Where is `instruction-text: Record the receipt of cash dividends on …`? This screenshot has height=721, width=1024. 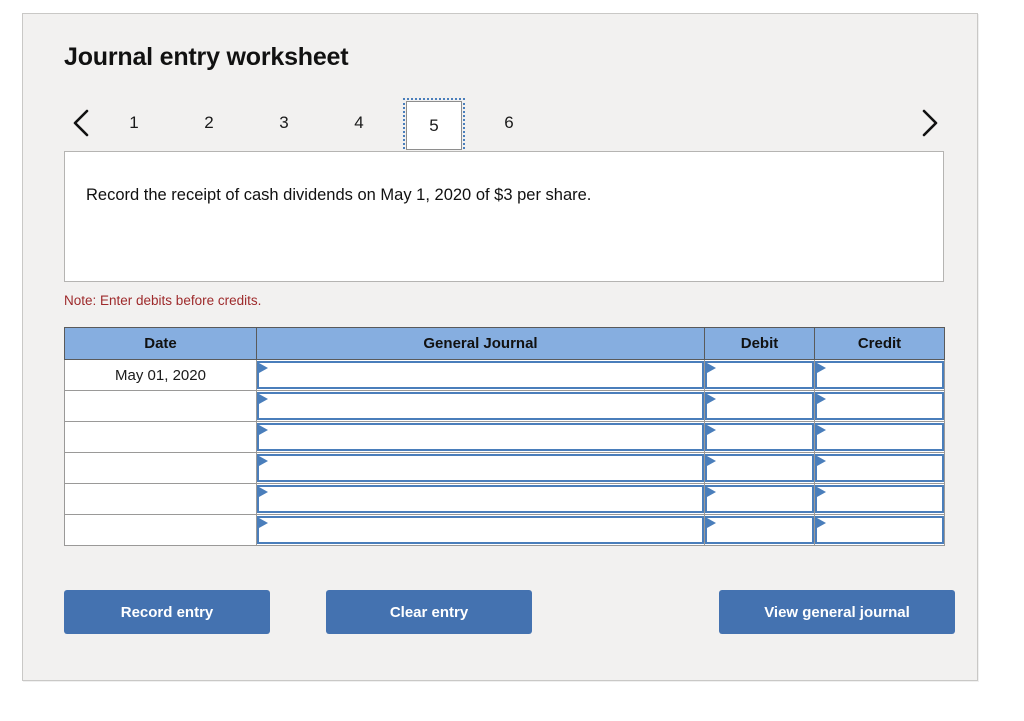
instruction-text: Record the receipt of cash dividends on … is located at coordinates (339, 195).